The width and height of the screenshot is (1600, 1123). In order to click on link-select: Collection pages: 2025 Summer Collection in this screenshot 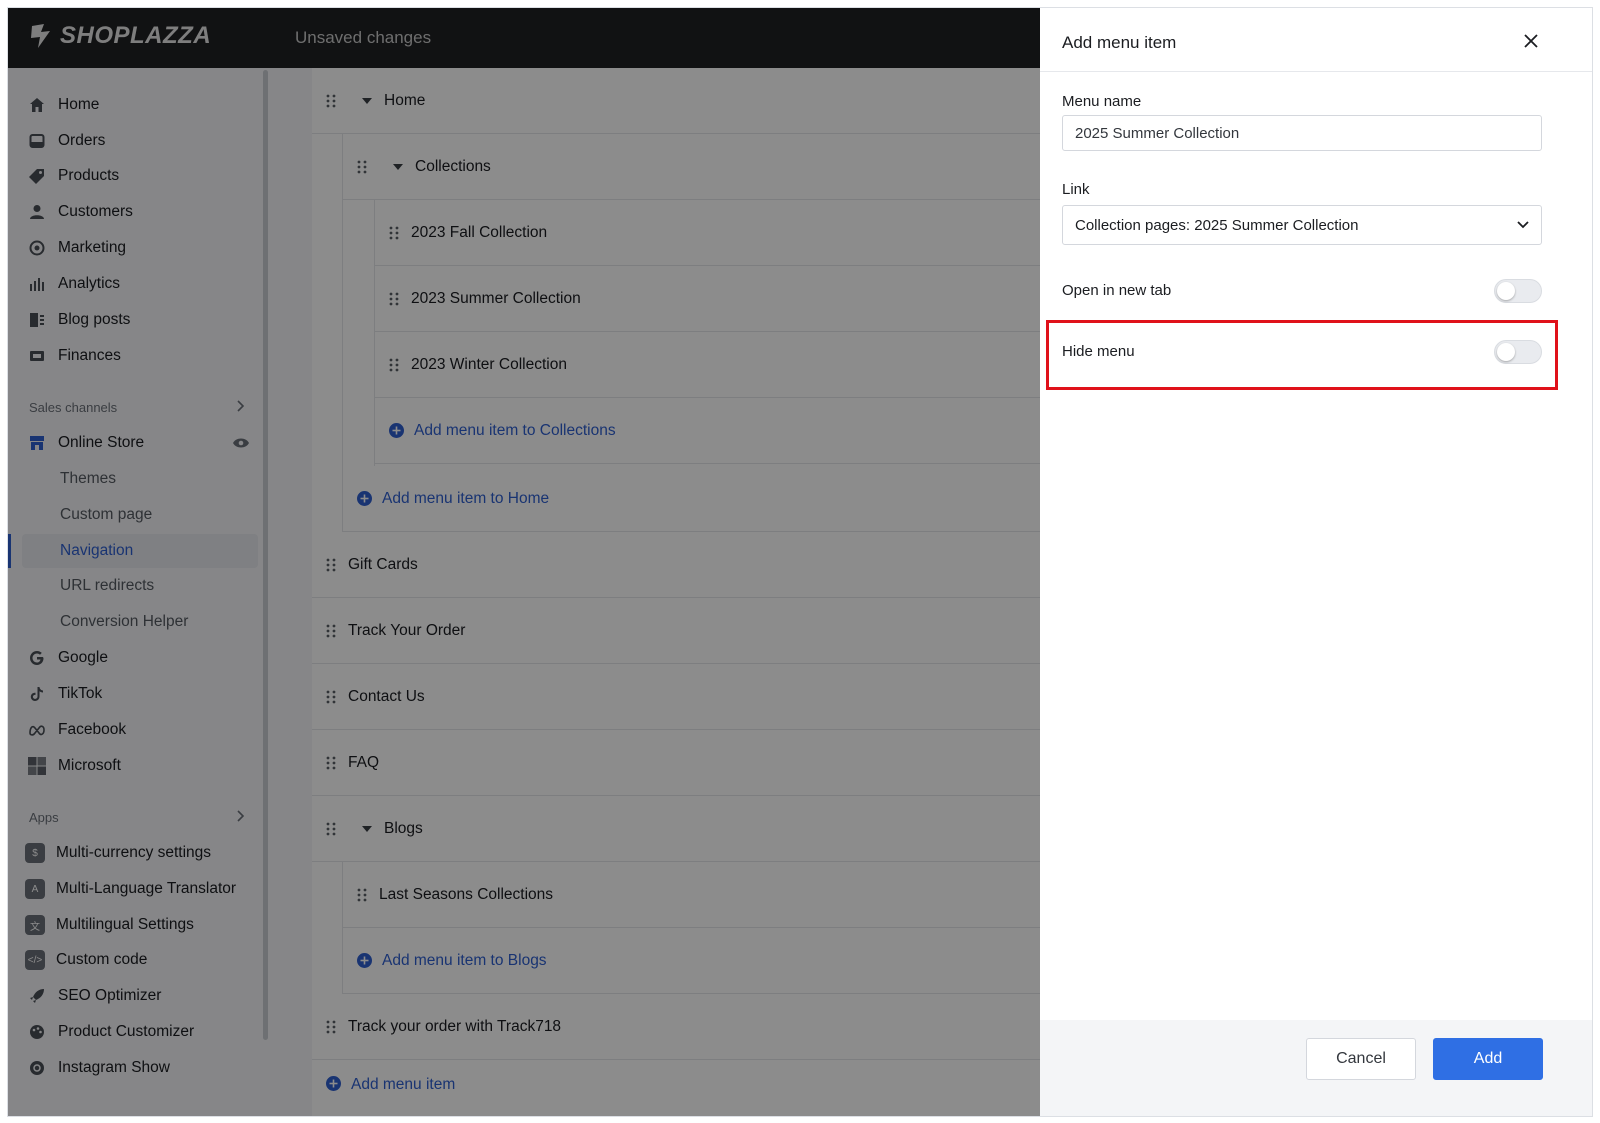, I will do `click(1302, 225)`.